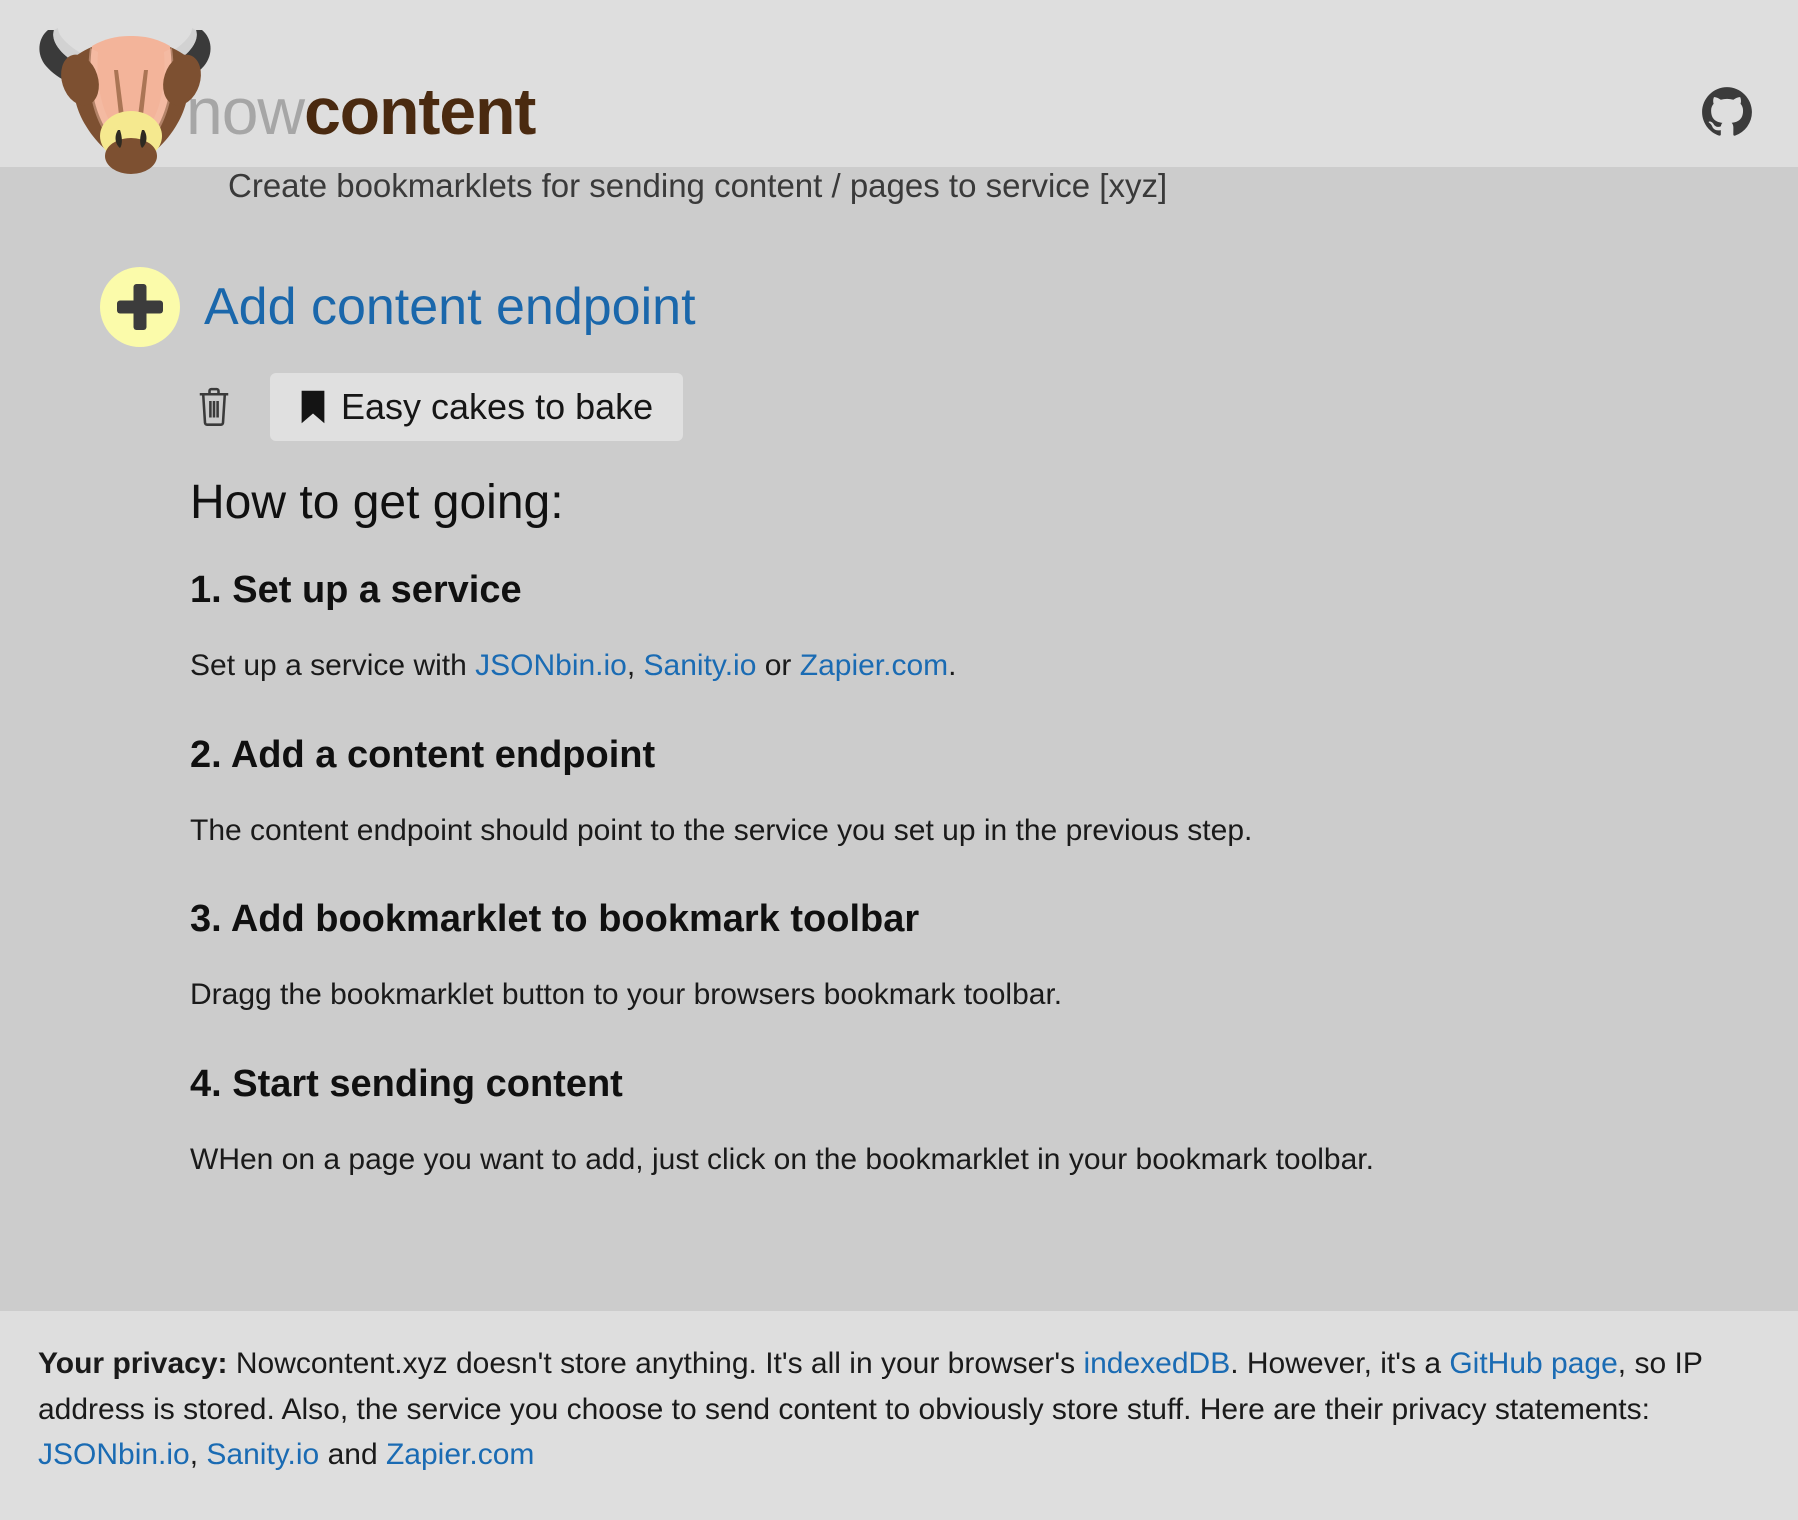 This screenshot has height=1520, width=1798. I want to click on add-content-endpoint-button: Add content endpoint, so click(398, 307).